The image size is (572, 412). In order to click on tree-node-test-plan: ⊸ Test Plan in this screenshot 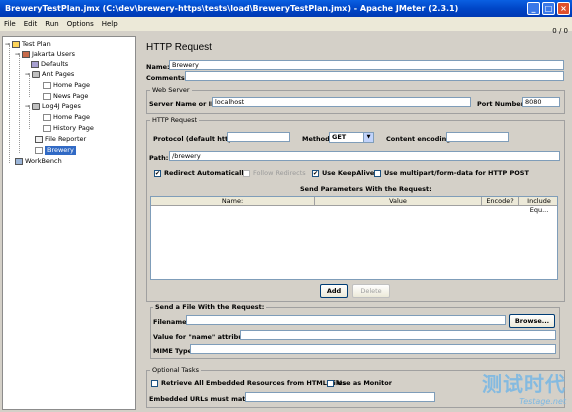, I will do `click(28, 44)`.